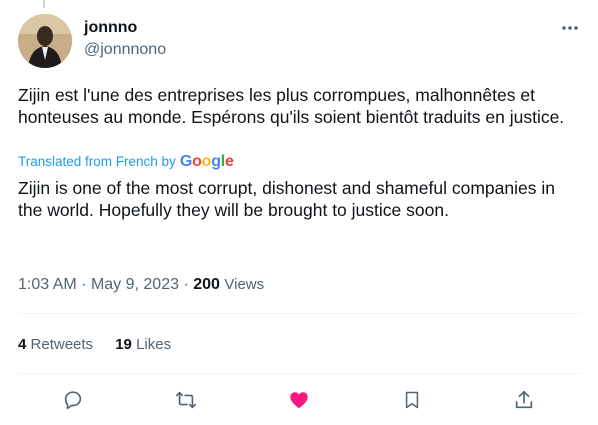 The width and height of the screenshot is (598, 425). I want to click on likes-count: 19, so click(123, 344).